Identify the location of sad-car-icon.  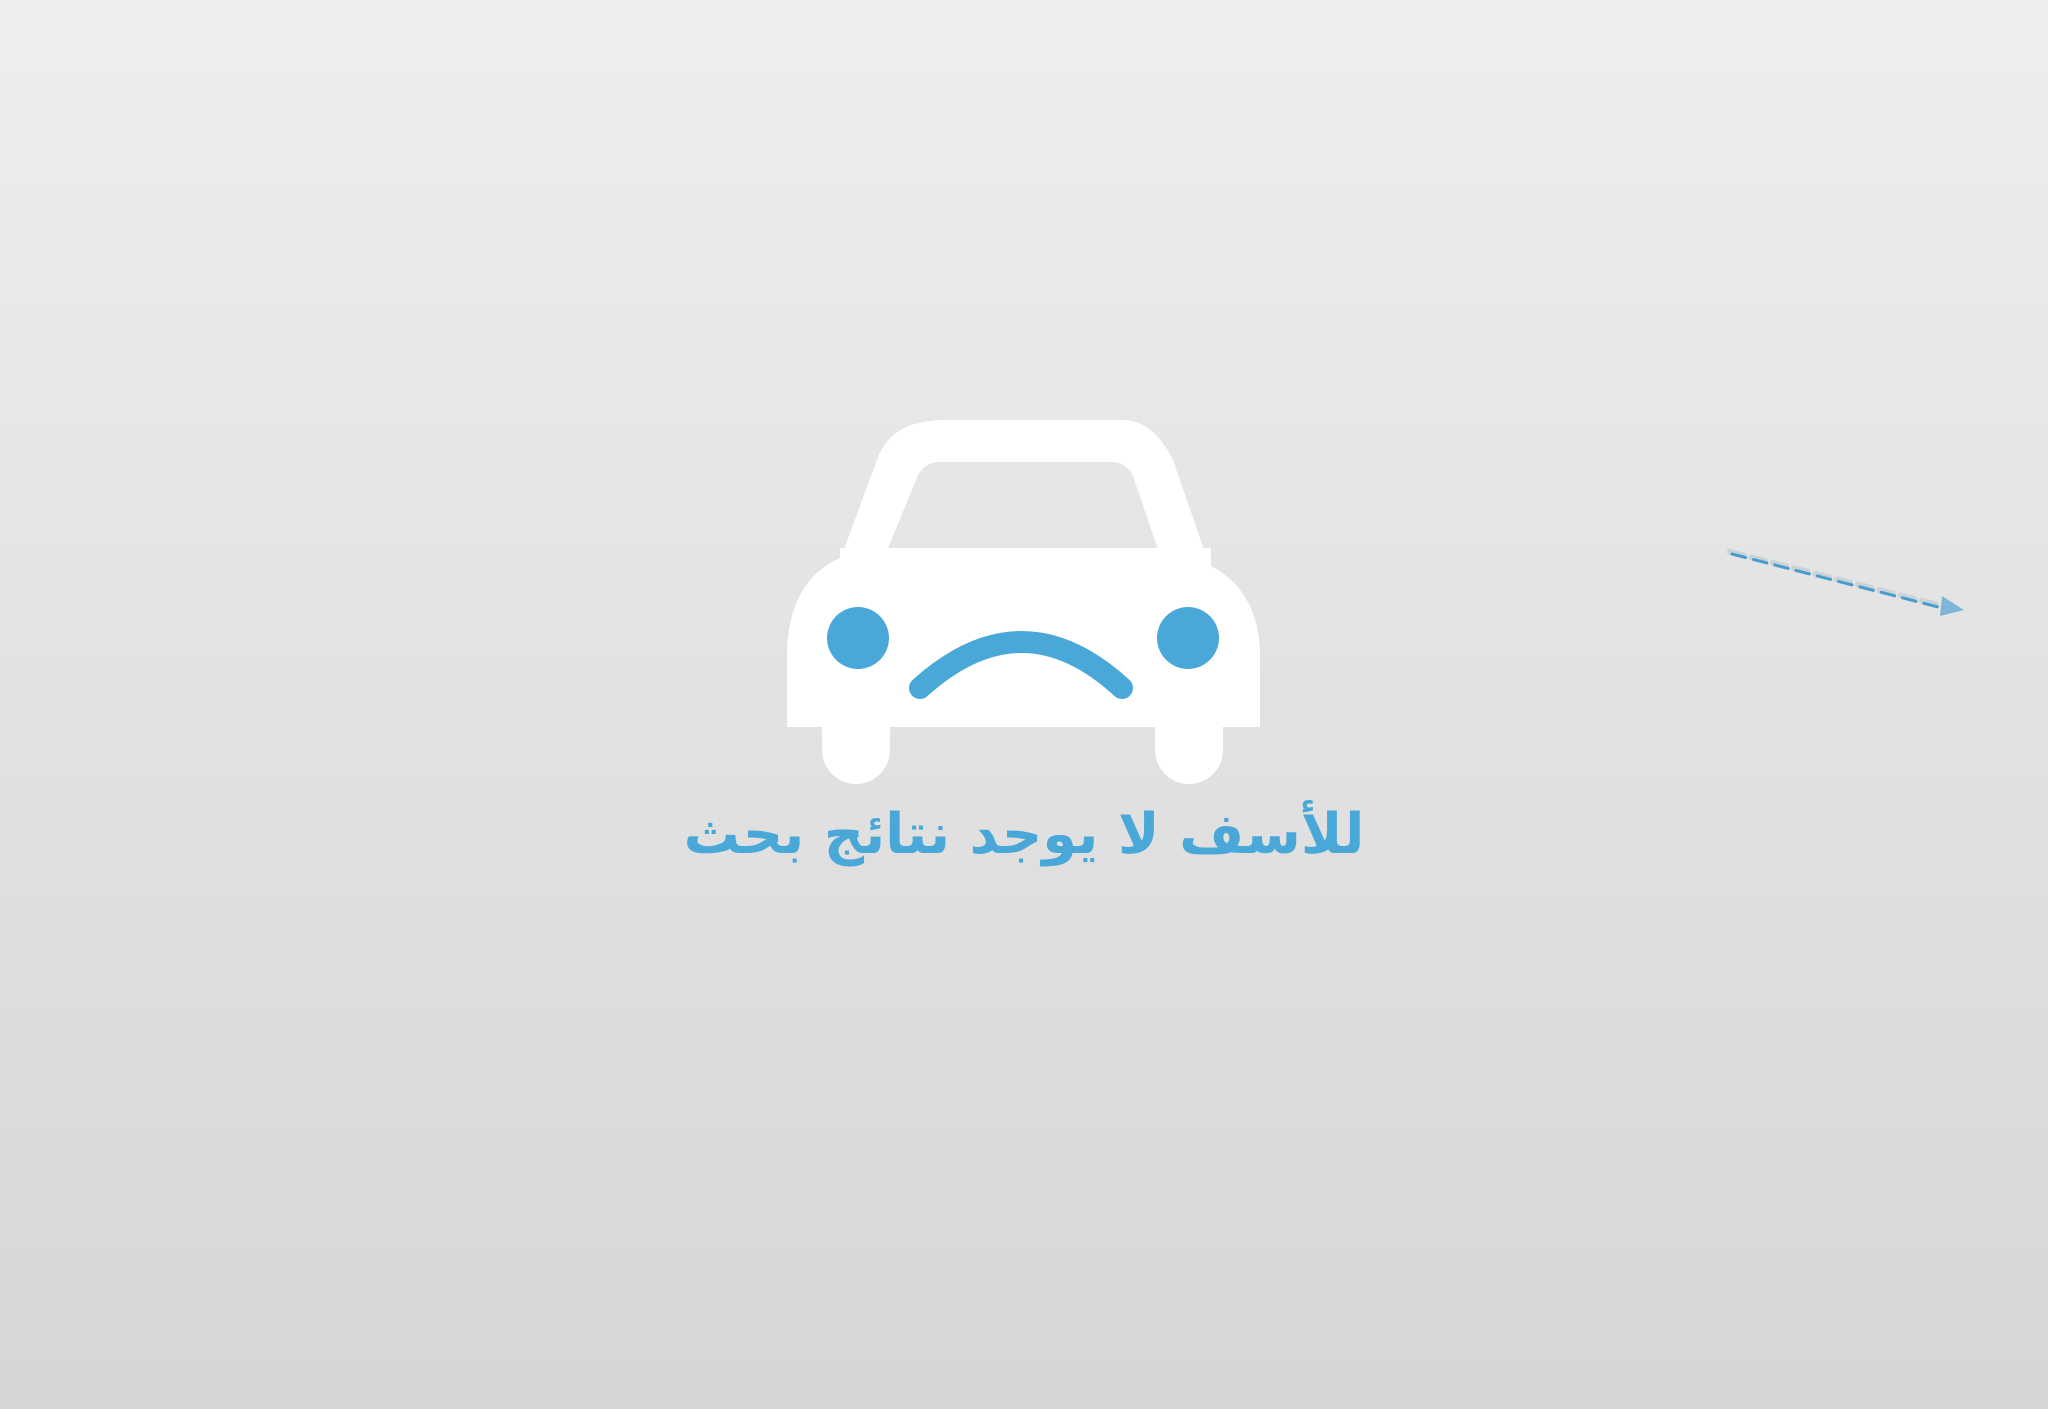
(1023, 602).